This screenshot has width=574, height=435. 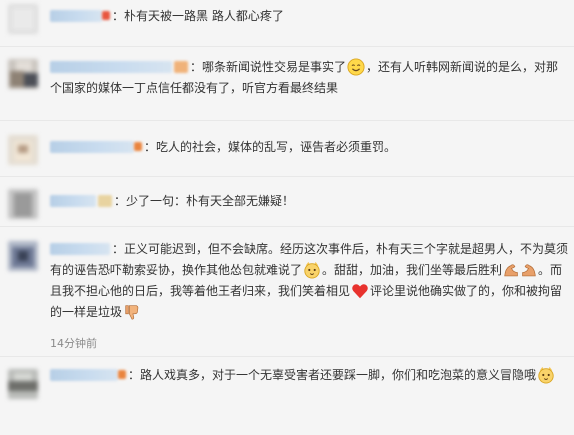 What do you see at coordinates (204, 201) in the screenshot?
I see `comment-text: ：少了一句：朴有天全部无嫌疑！` at bounding box center [204, 201].